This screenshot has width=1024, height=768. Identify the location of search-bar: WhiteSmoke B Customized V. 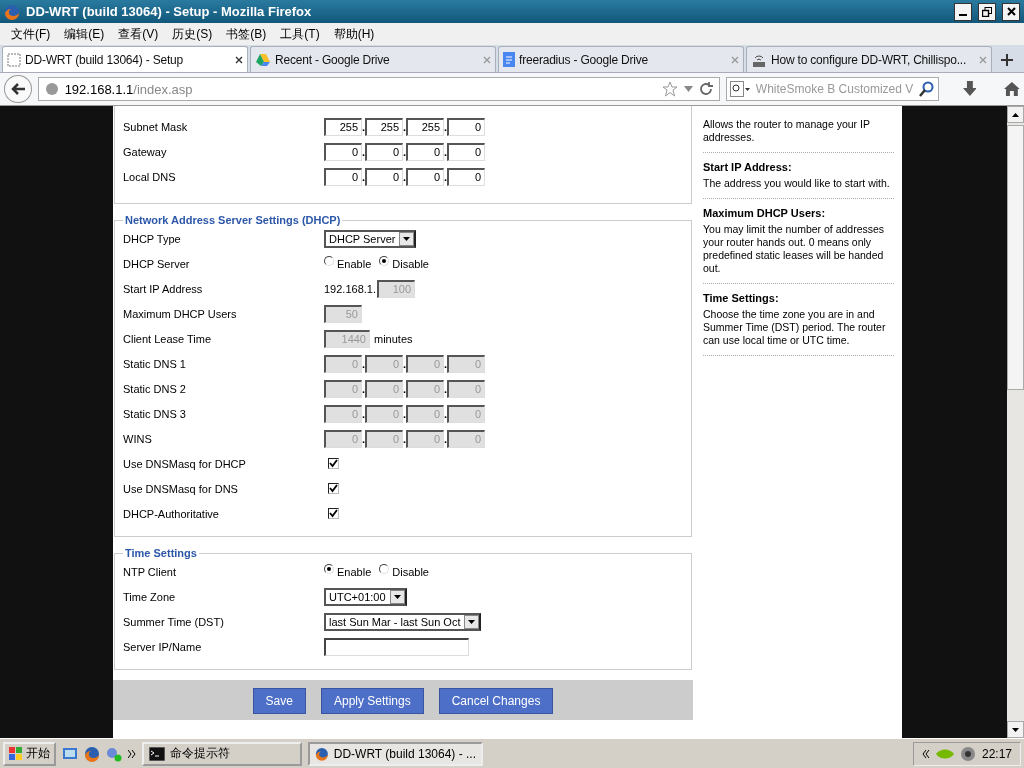
(832, 89).